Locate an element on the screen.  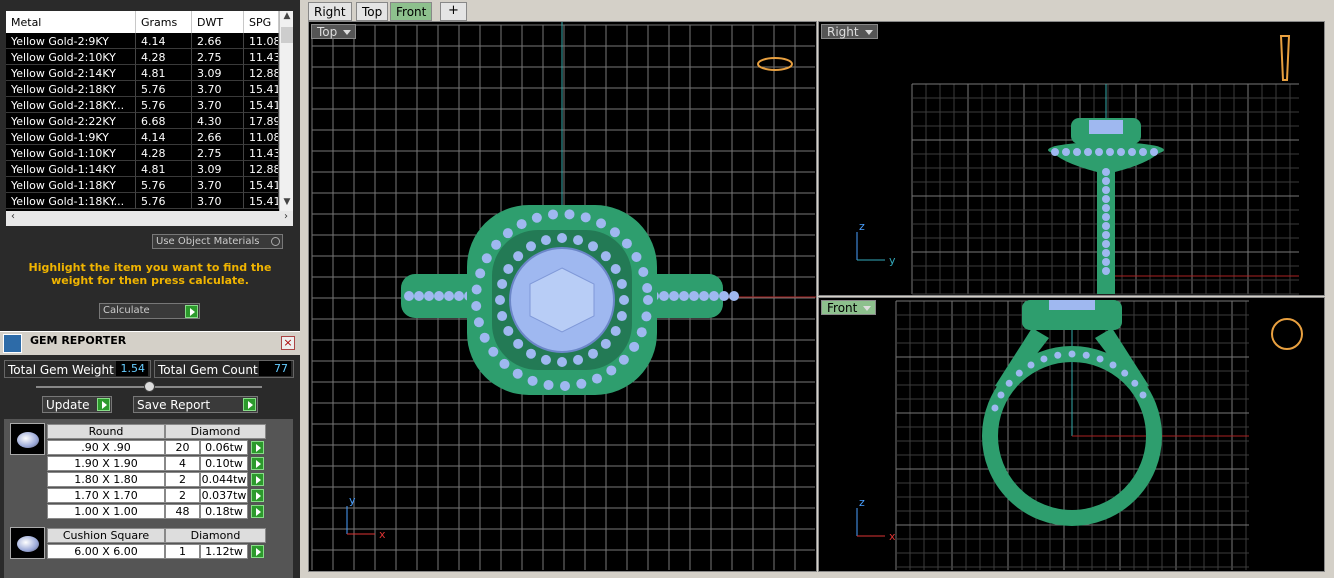
splitter-slider is located at coordinates (149, 386).